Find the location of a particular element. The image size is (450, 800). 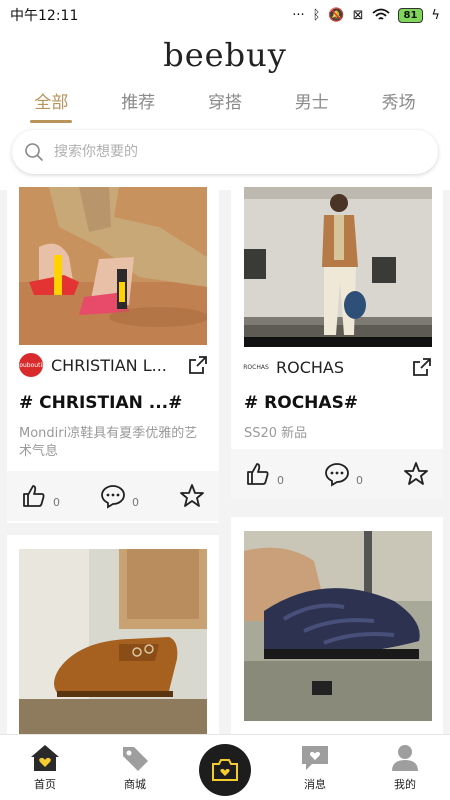

tab-recommend: 推荐 is located at coordinates (138, 105).